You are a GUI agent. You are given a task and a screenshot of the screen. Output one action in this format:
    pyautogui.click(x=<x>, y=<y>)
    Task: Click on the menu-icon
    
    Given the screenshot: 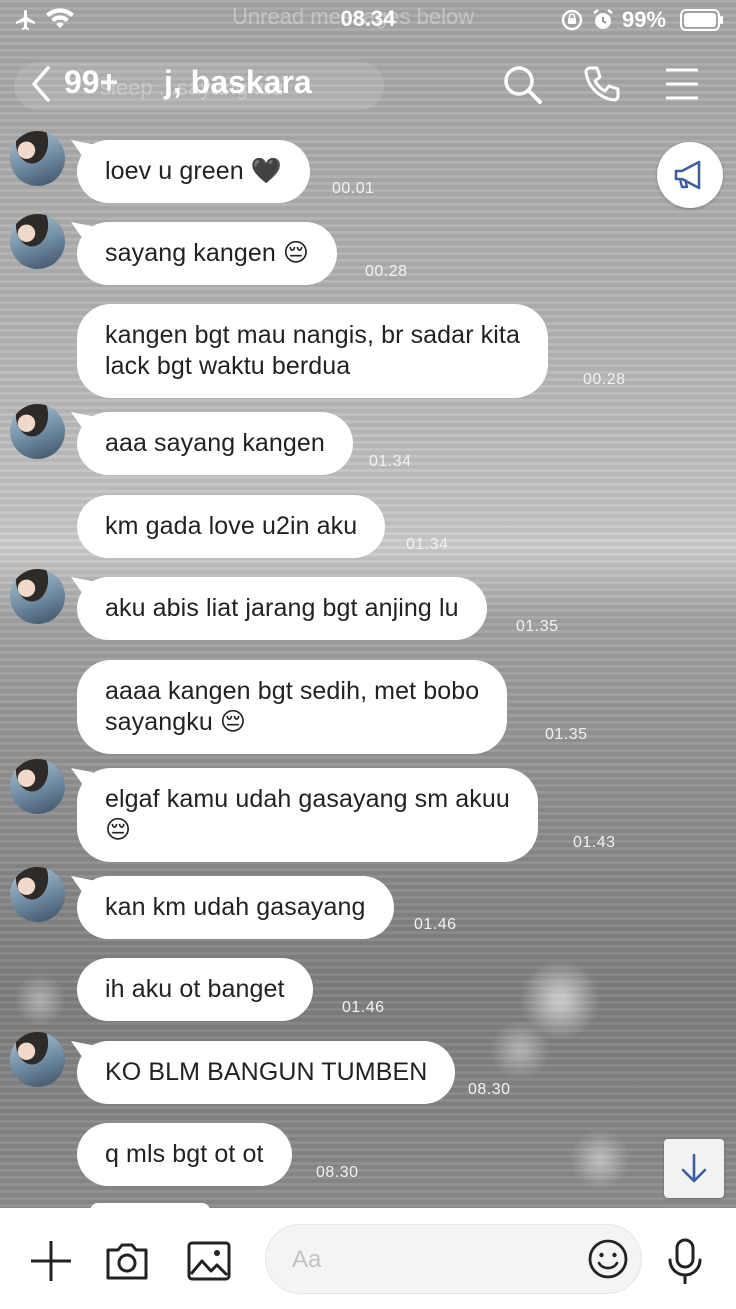 What is the action you would take?
    pyautogui.click(x=682, y=84)
    